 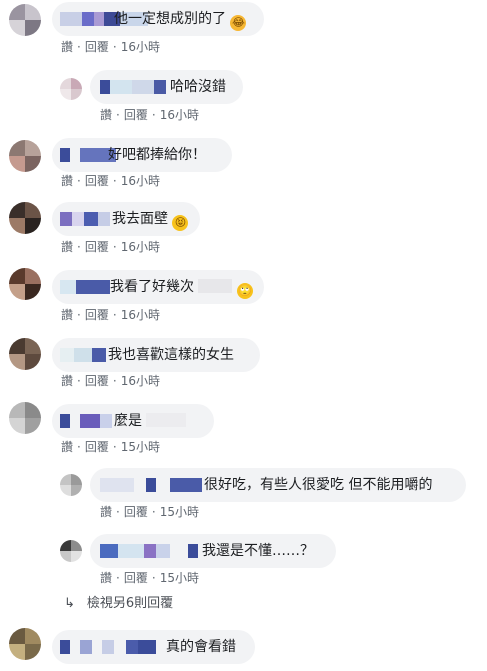 What do you see at coordinates (318, 485) in the screenshot?
I see `comment-text: 很好吃，有些人很愛吃 但不能用嚼的` at bounding box center [318, 485].